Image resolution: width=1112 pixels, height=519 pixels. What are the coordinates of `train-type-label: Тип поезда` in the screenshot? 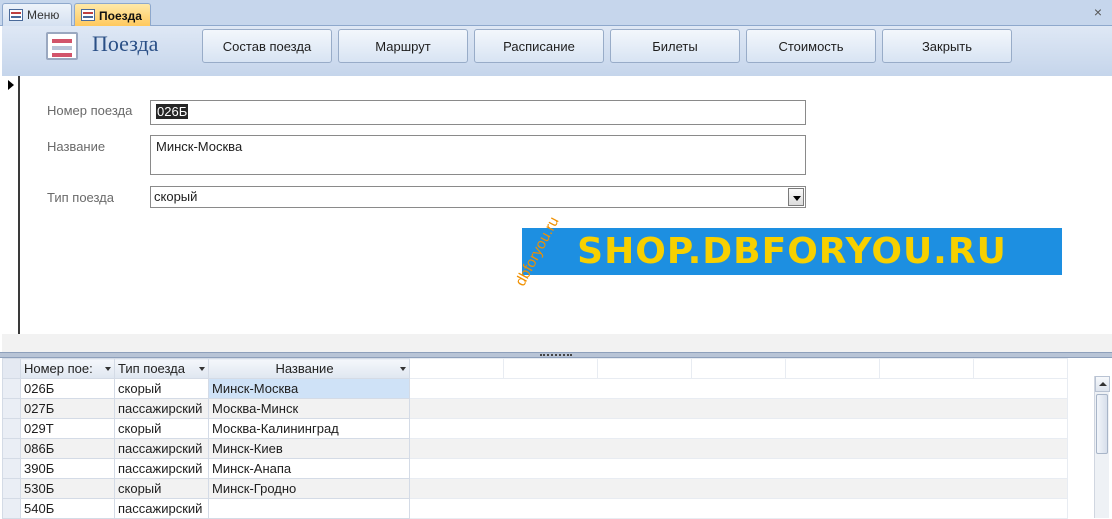 It's located at (80, 197).